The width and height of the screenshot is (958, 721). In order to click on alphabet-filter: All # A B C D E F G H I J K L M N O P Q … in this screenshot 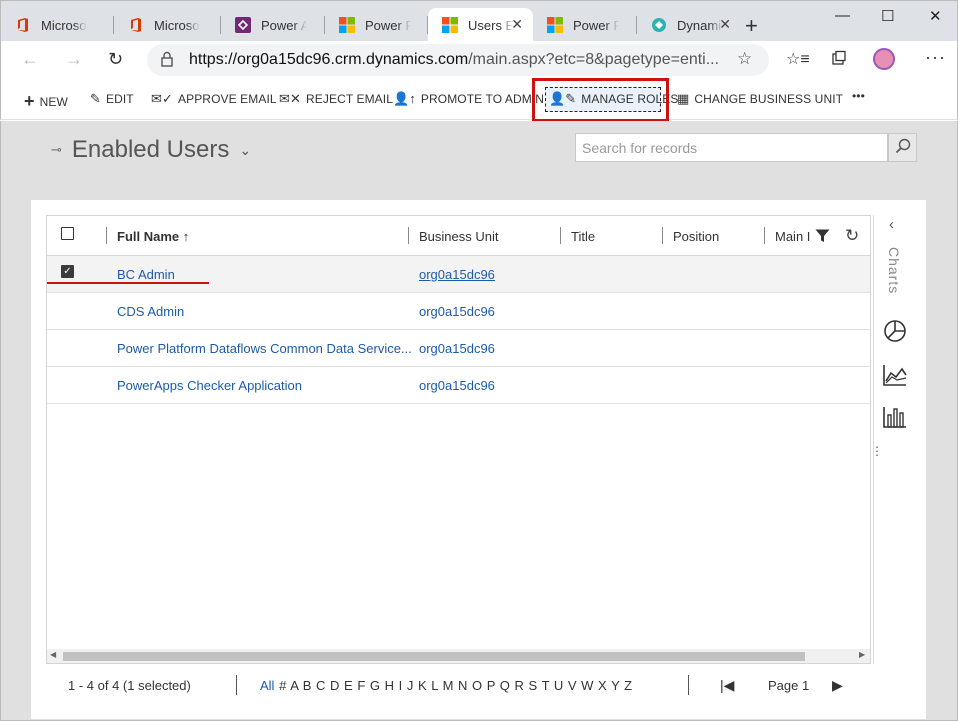, I will do `click(446, 685)`.